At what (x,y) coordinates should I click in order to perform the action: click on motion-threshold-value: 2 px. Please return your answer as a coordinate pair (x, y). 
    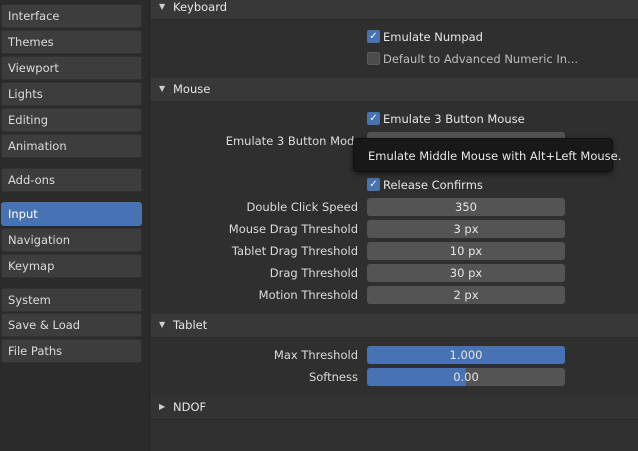
    Looking at the image, I should click on (466, 295).